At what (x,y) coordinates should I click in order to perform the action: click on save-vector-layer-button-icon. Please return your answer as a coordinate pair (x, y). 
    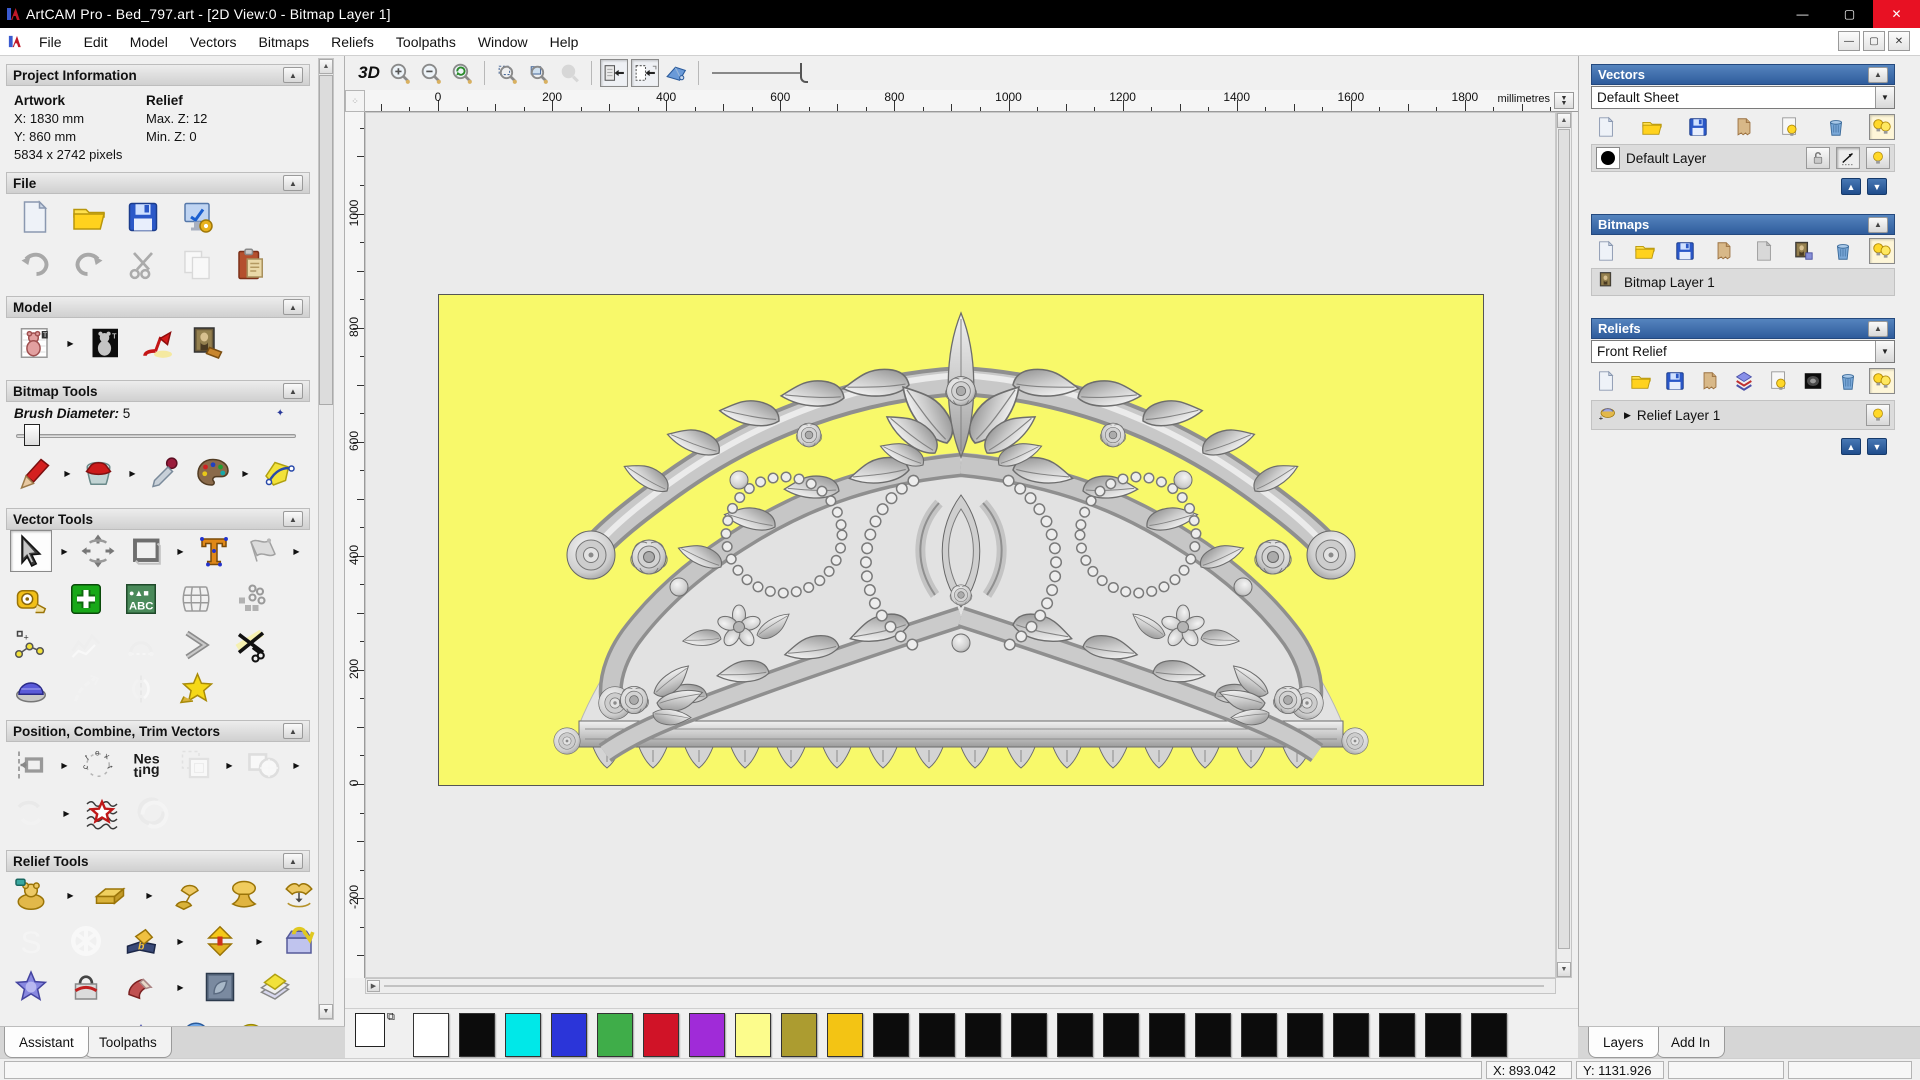
    Looking at the image, I should click on (1698, 127).